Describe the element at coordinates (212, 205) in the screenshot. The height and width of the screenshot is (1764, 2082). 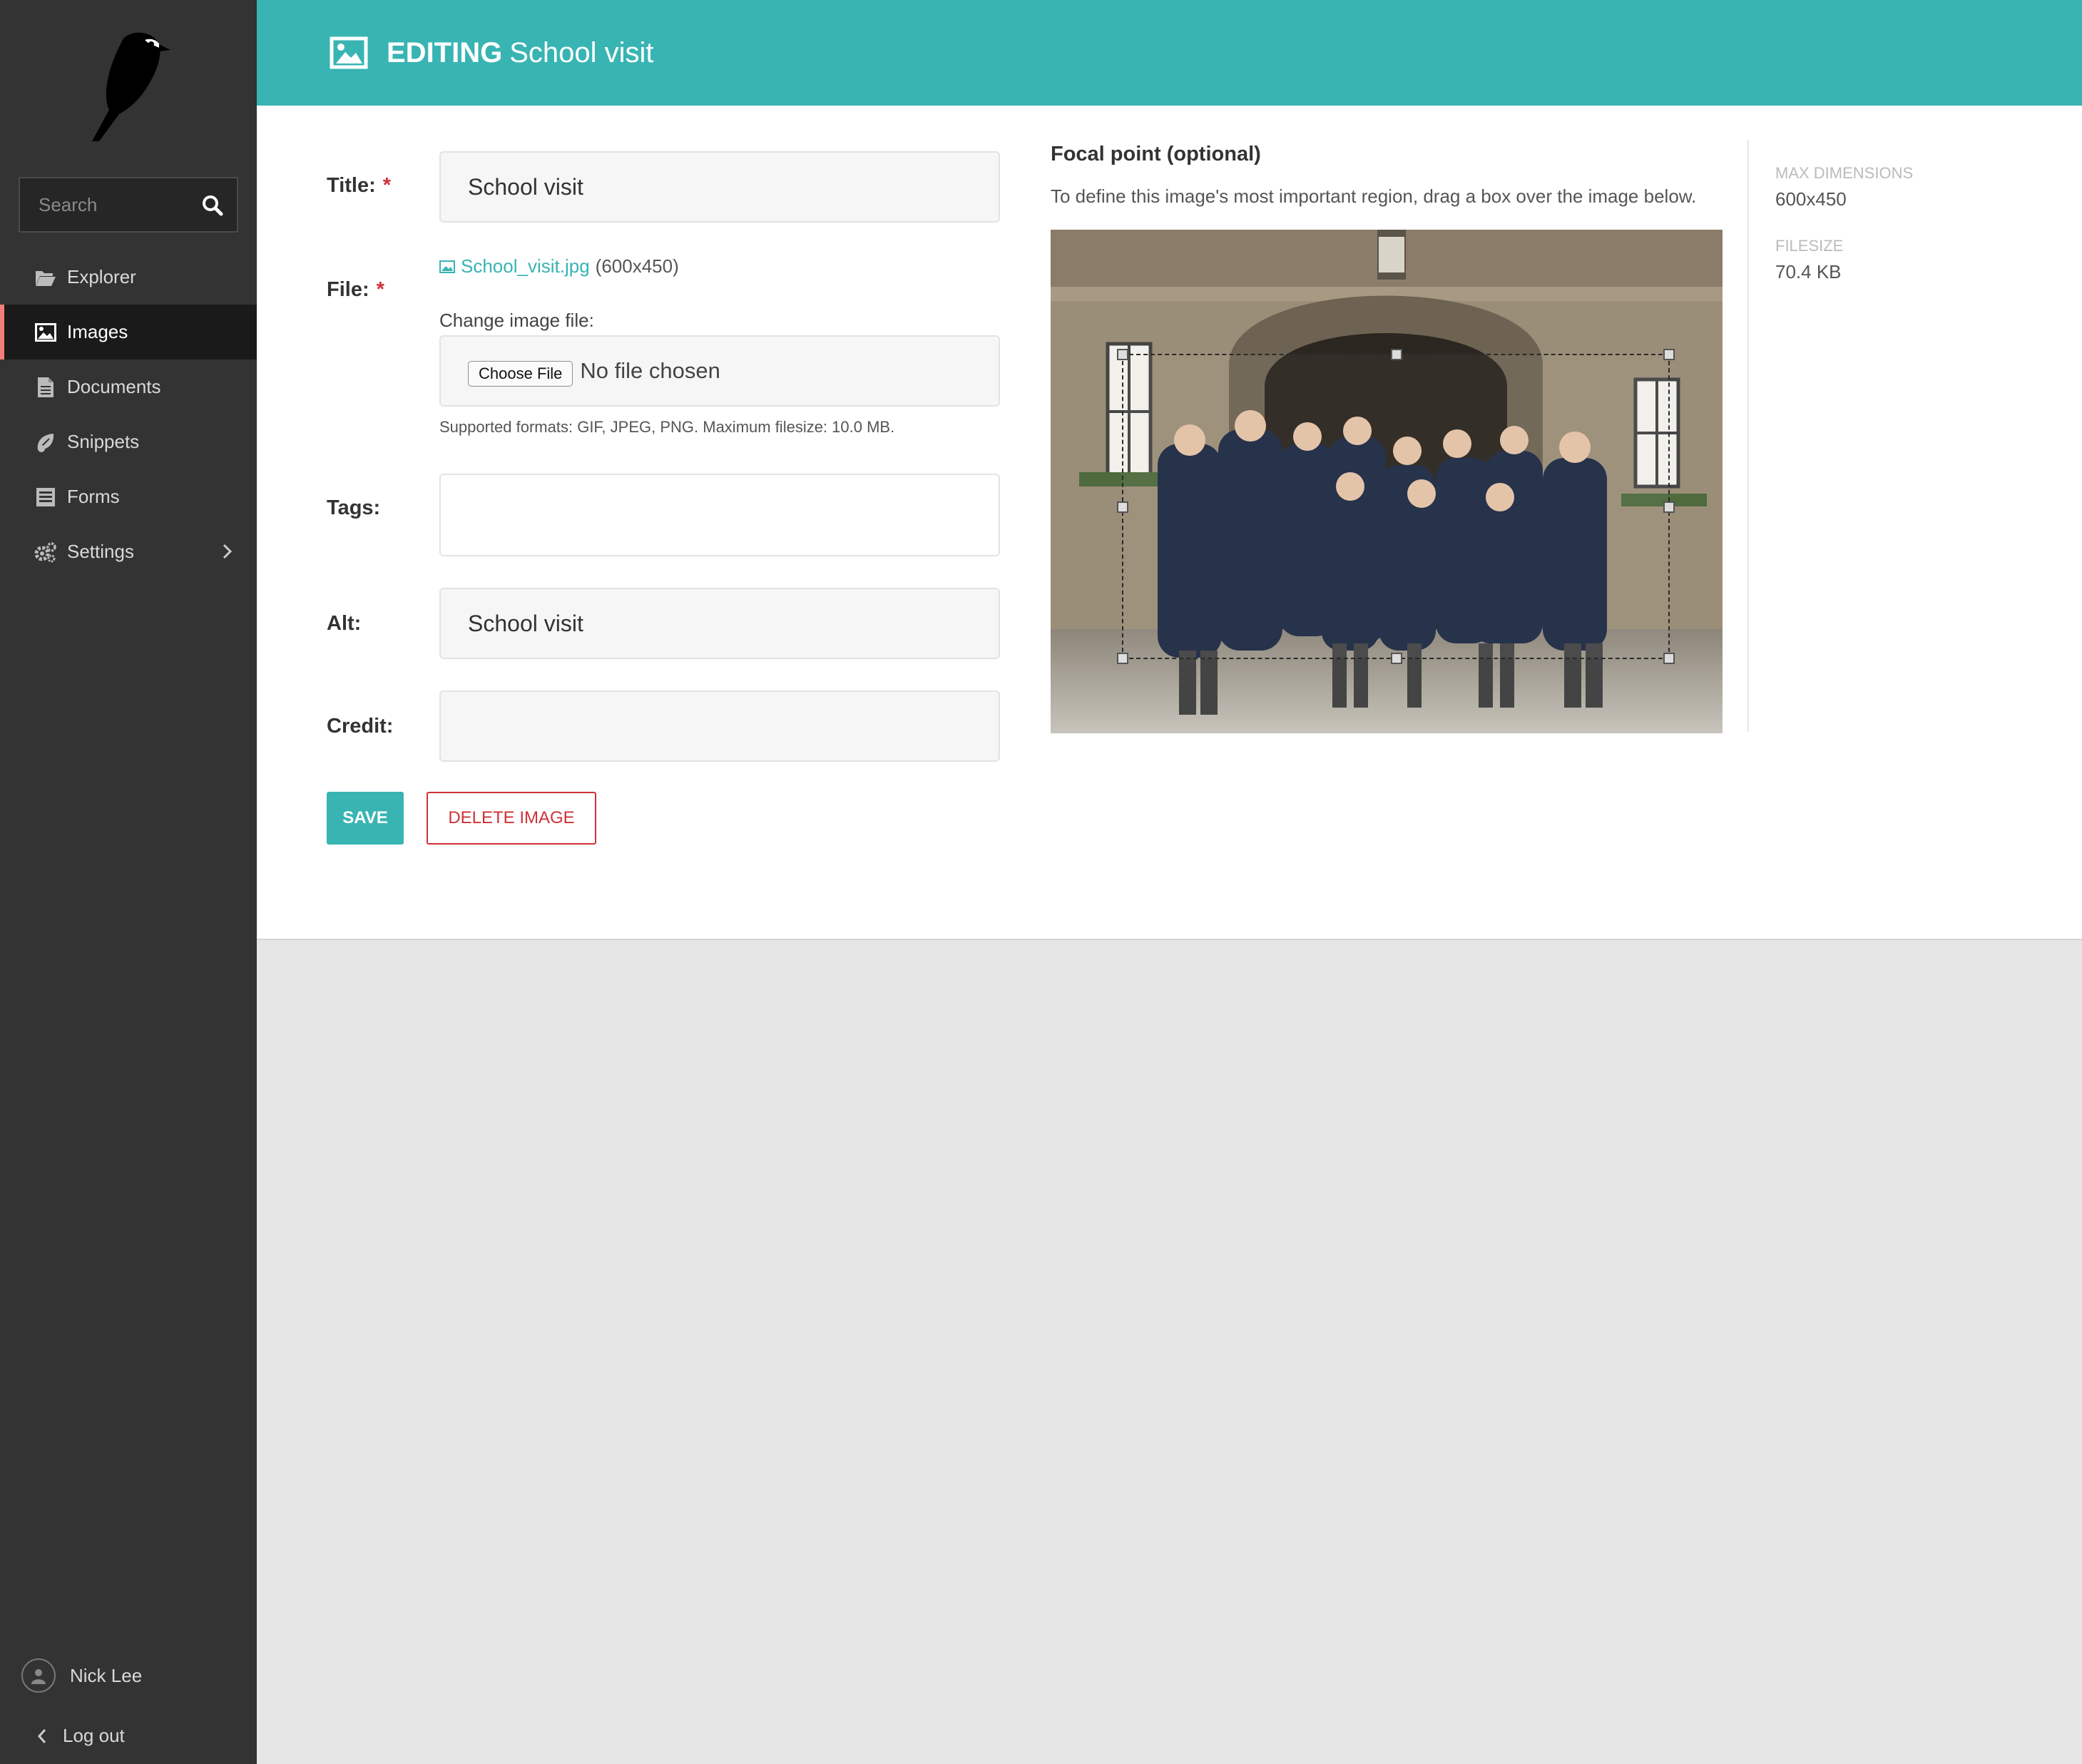
I see `search-icon` at that location.